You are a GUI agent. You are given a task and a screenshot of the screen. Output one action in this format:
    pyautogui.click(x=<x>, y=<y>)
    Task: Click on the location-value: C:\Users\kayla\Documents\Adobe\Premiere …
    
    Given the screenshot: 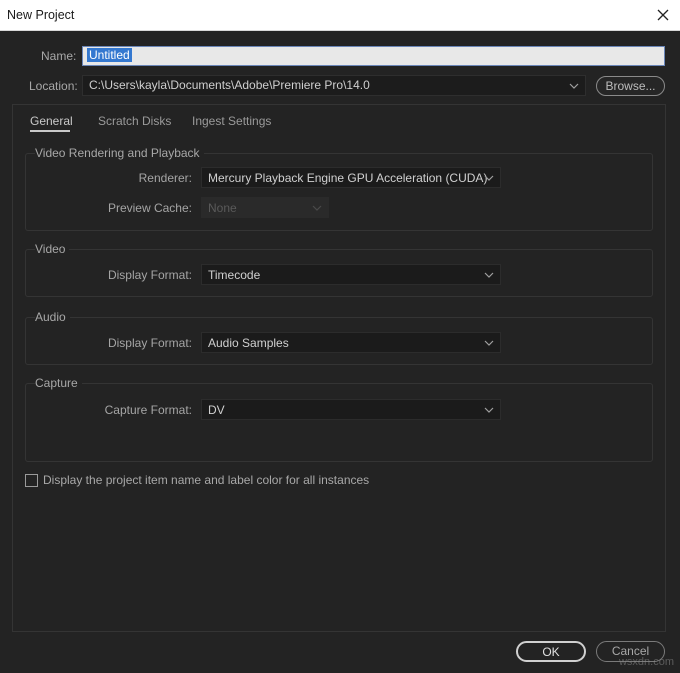 What is the action you would take?
    pyautogui.click(x=229, y=85)
    